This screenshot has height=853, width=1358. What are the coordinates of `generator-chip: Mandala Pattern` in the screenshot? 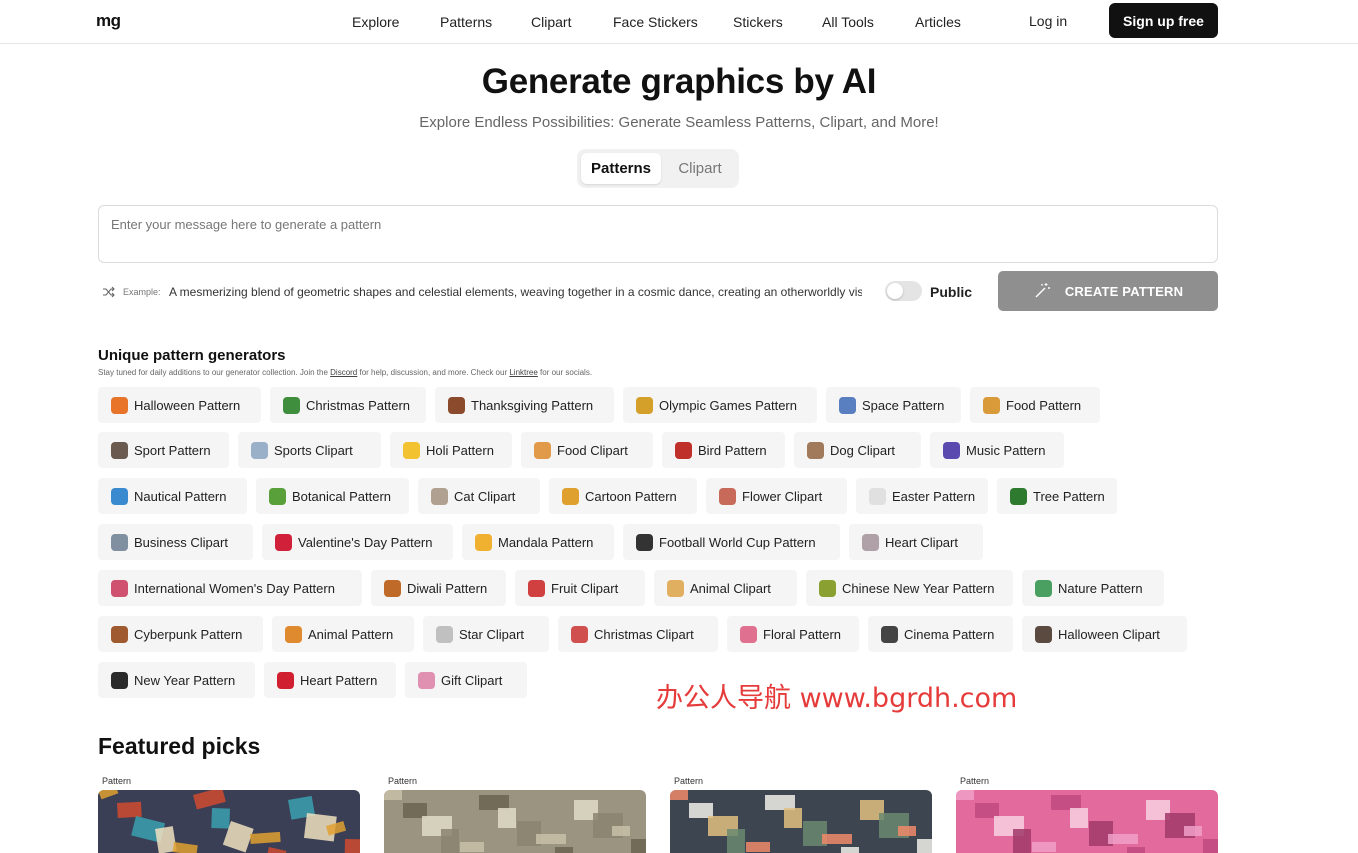 It's located at (538, 542).